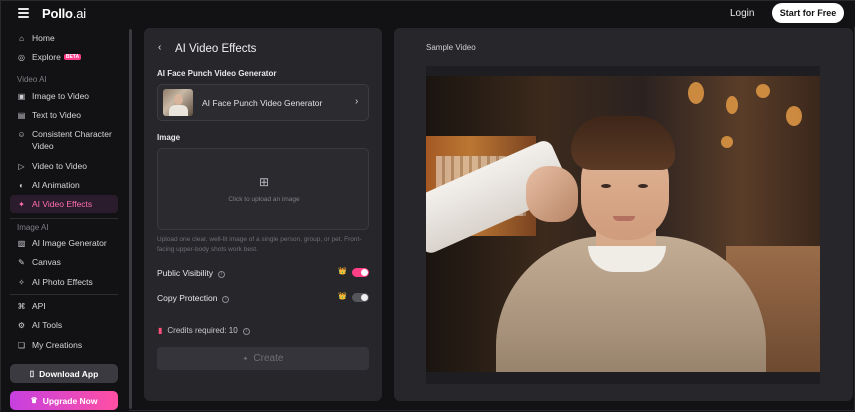  I want to click on copy-protection-label: Copy Protection i, so click(193, 298).